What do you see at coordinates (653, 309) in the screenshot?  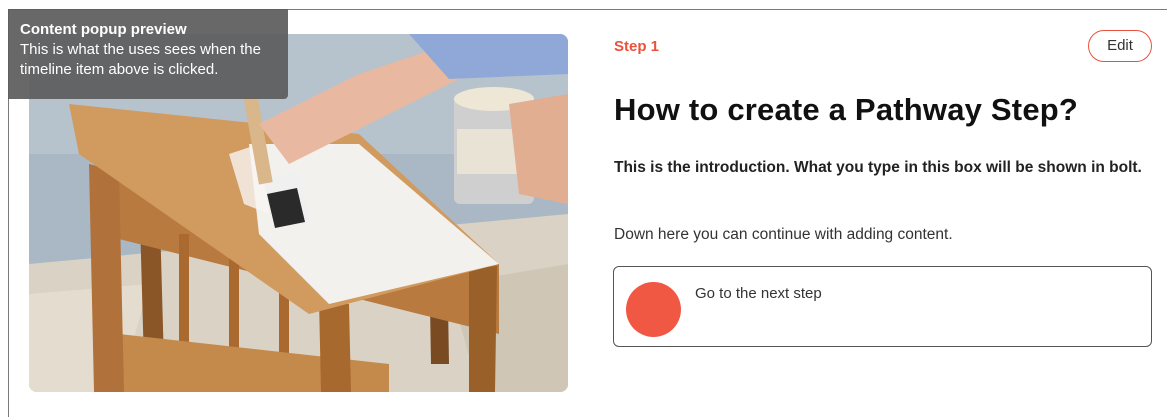 I see `circle-icon` at bounding box center [653, 309].